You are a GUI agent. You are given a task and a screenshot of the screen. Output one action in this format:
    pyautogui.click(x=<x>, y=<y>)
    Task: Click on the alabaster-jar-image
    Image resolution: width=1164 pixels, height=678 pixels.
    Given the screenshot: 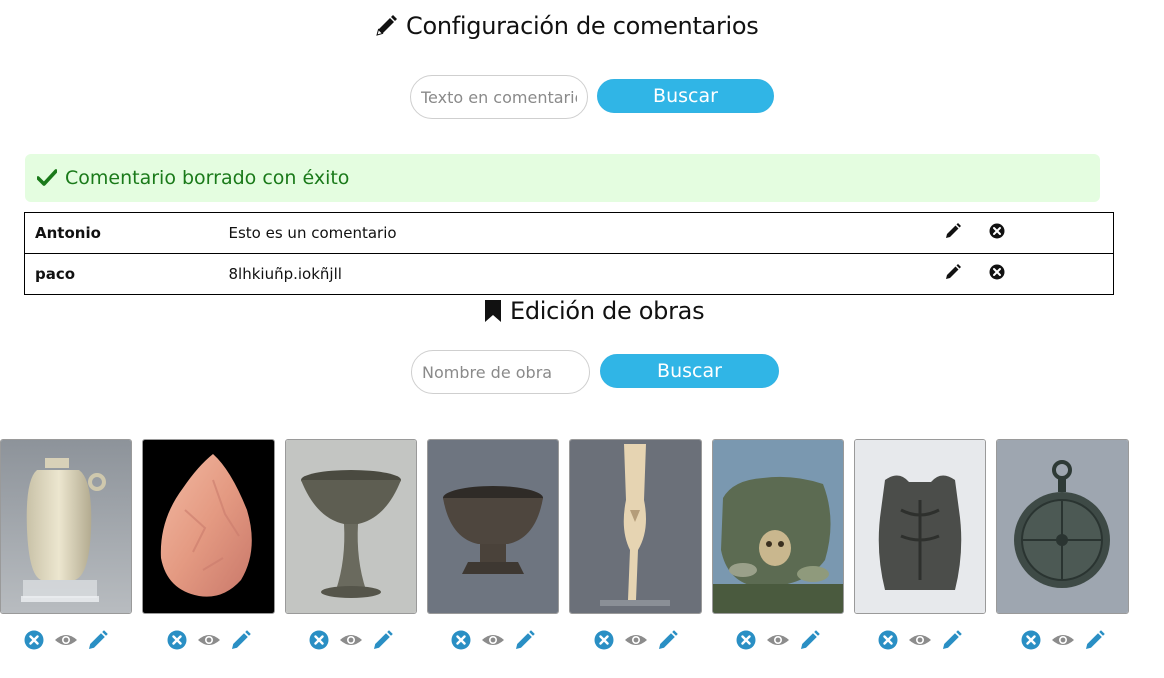 What is the action you would take?
    pyautogui.click(x=66, y=526)
    